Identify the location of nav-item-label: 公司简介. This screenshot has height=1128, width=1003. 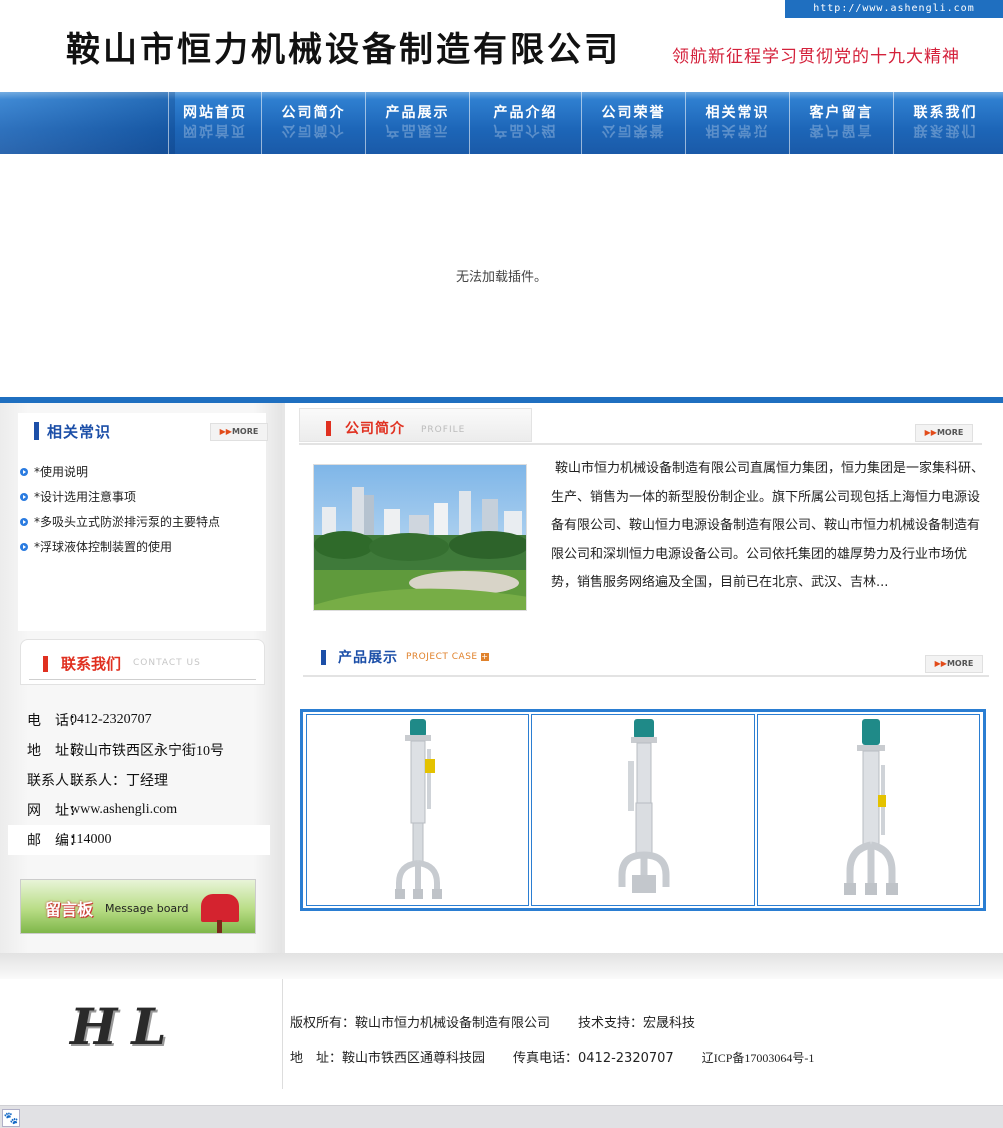
(313, 113).